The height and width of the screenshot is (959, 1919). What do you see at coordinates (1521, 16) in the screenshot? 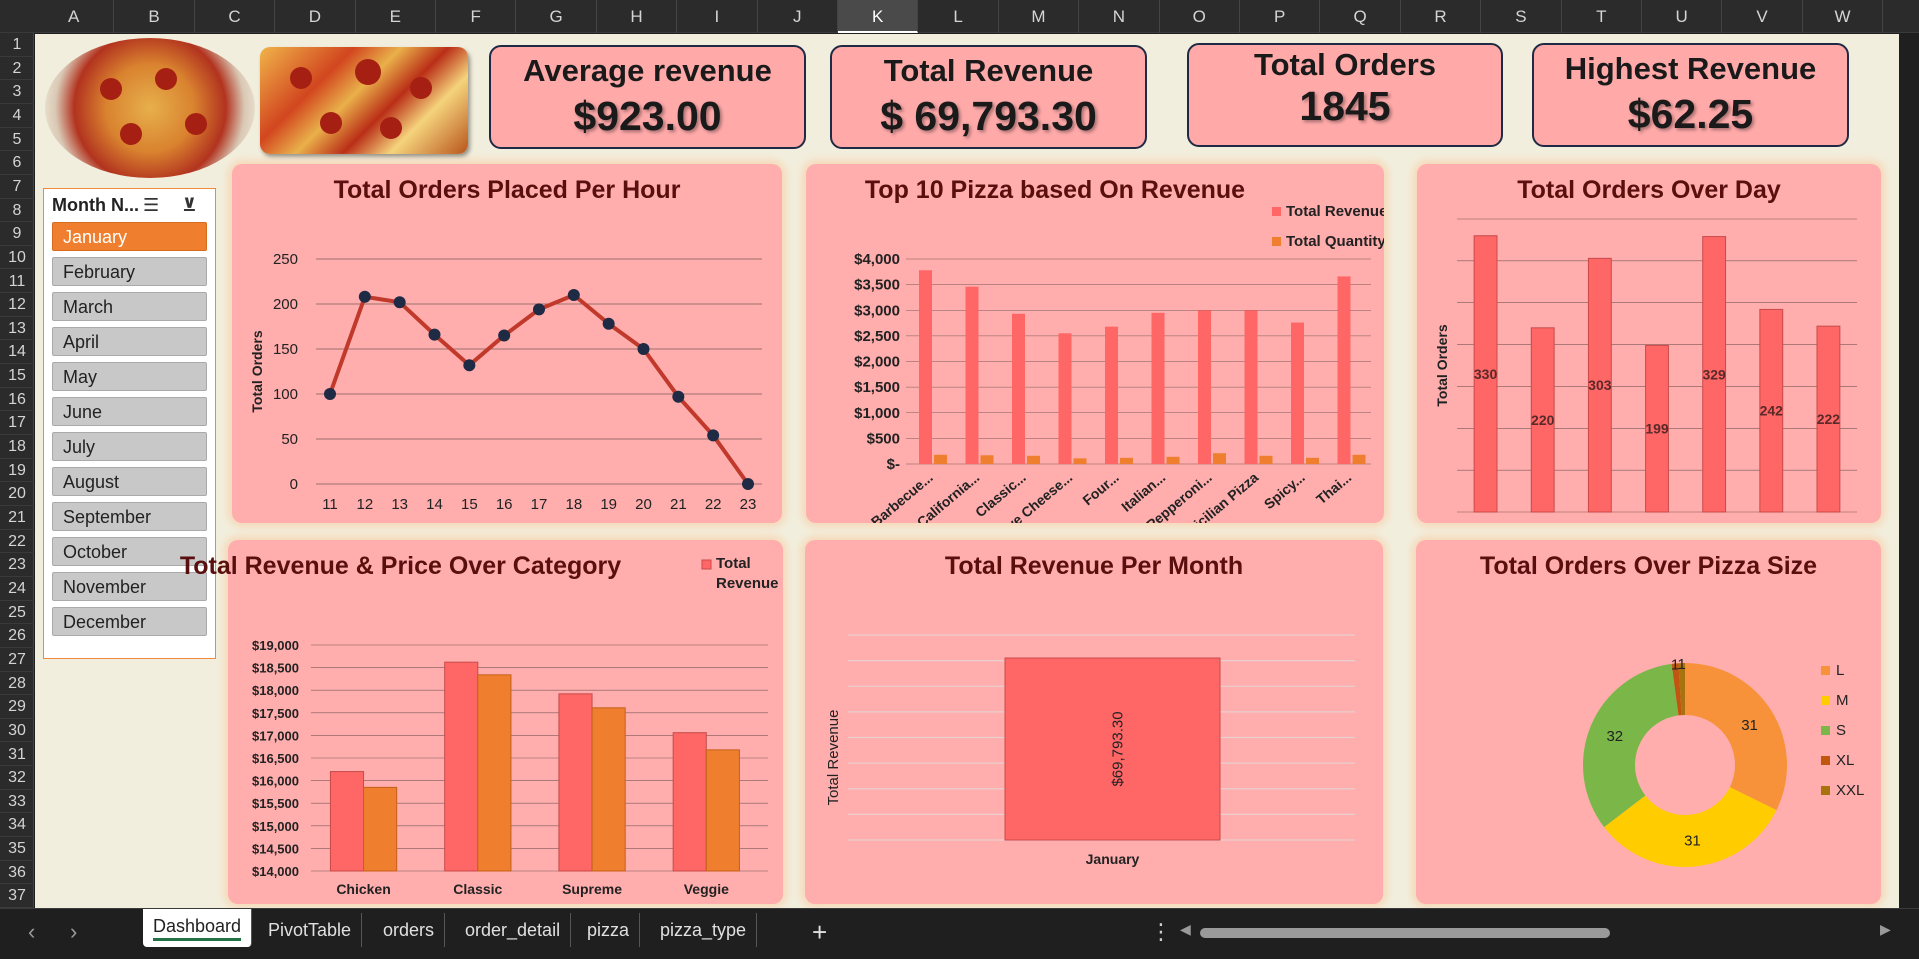
I see `column-header-s: S` at bounding box center [1521, 16].